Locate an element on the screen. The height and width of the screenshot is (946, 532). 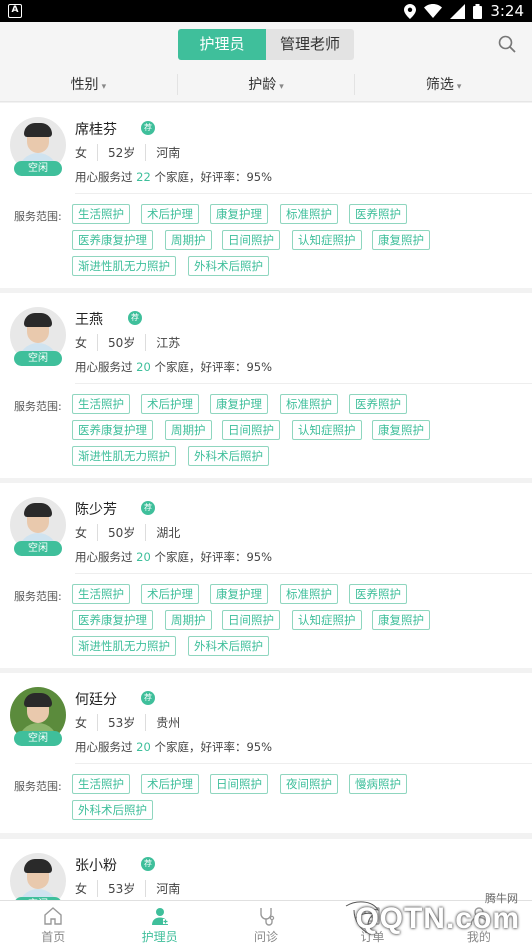
caregiver-name: 席桂芬 is located at coordinates (96, 130).